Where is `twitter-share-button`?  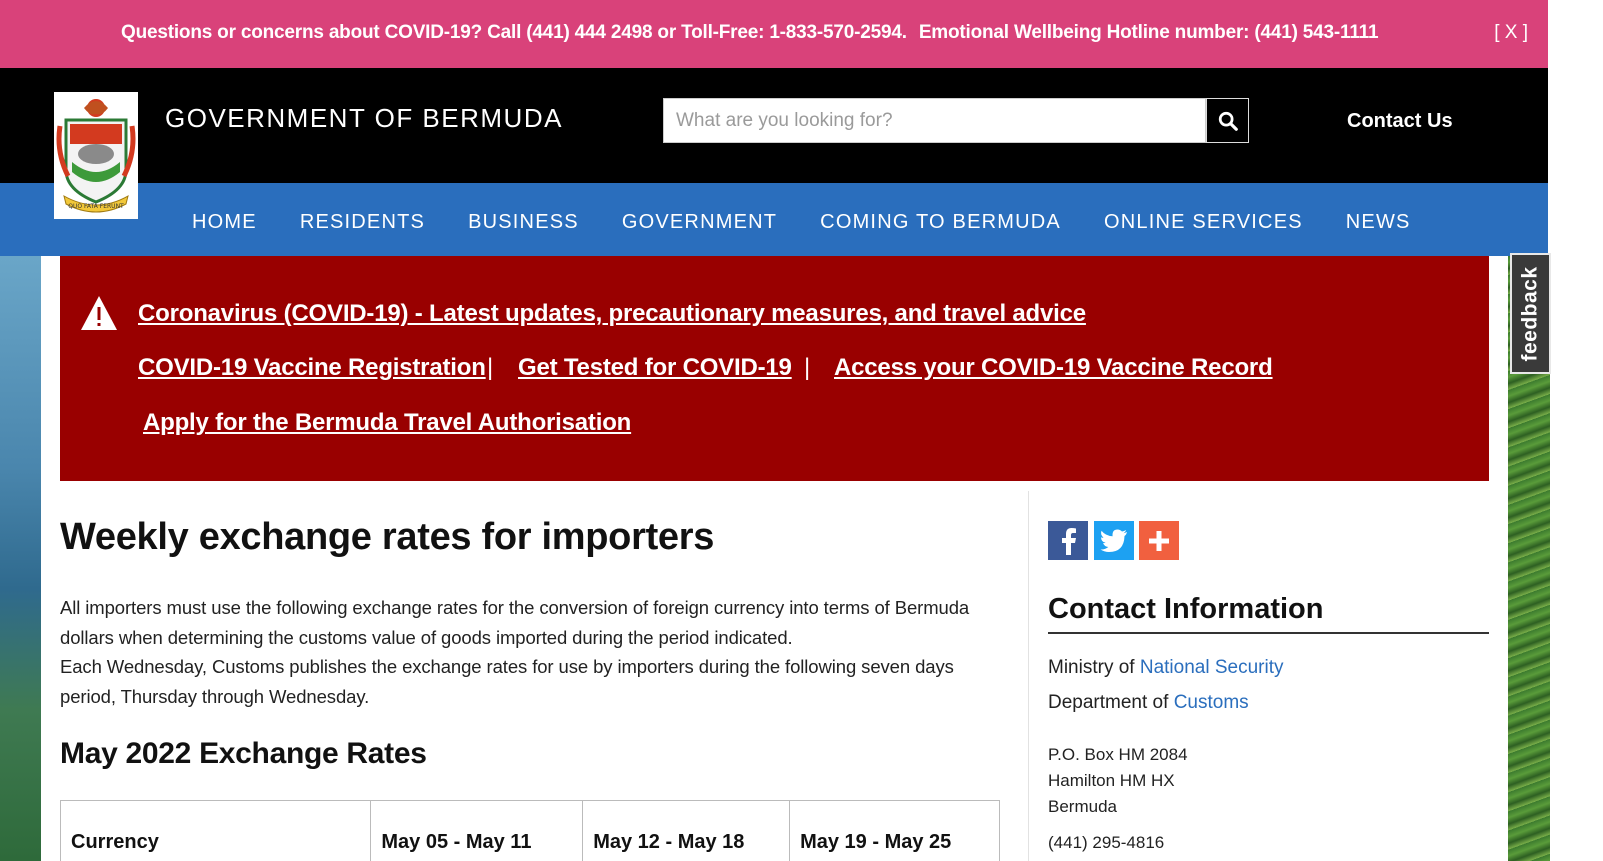
twitter-share-button is located at coordinates (1114, 540).